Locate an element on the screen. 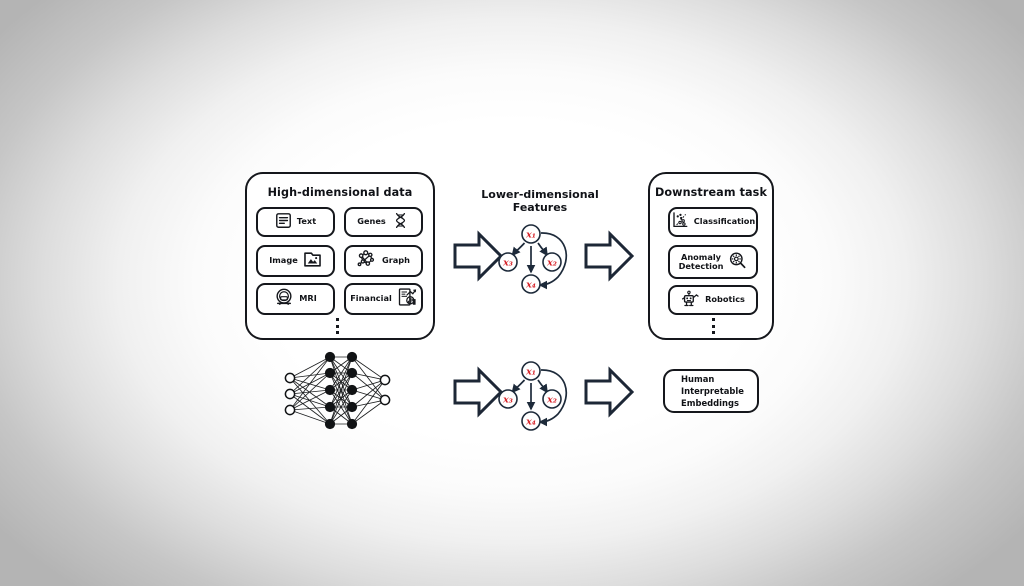 The height and width of the screenshot is (586, 1024). chip-image-label: Image is located at coordinates (283, 260).